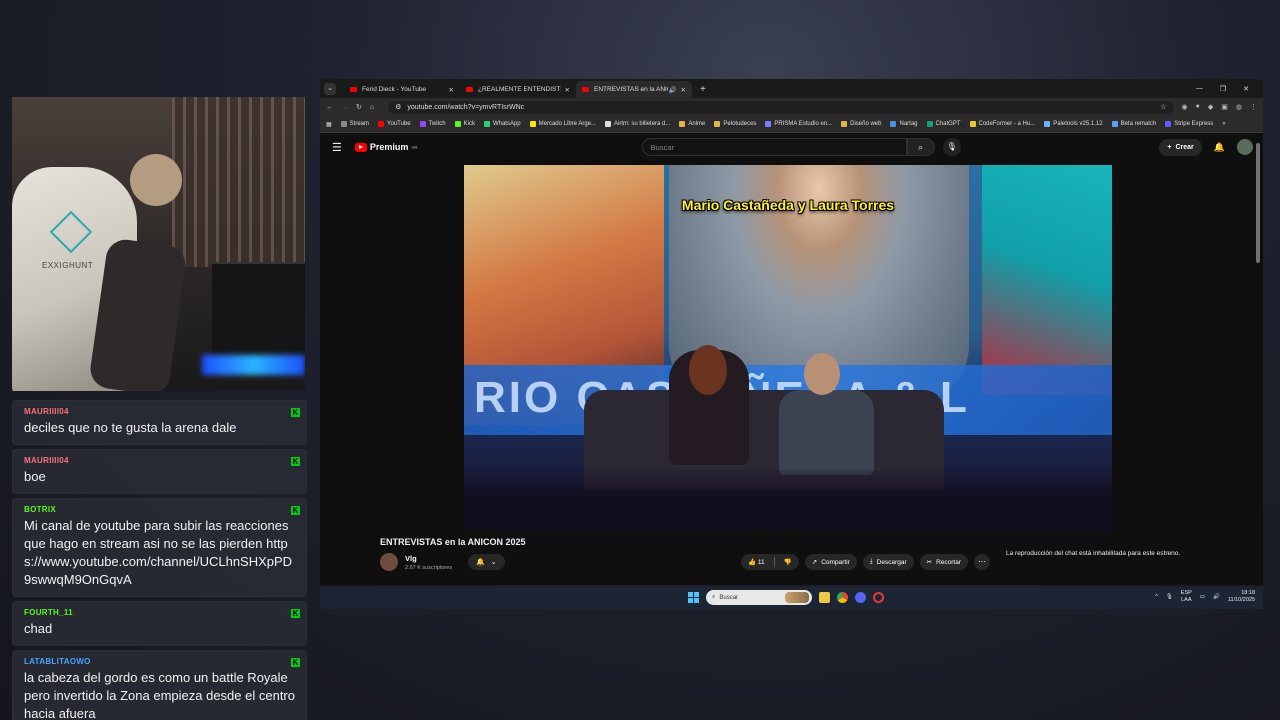  Describe the element at coordinates (943, 124) in the screenshot. I see `bookmark-item: ChatGPT` at that location.